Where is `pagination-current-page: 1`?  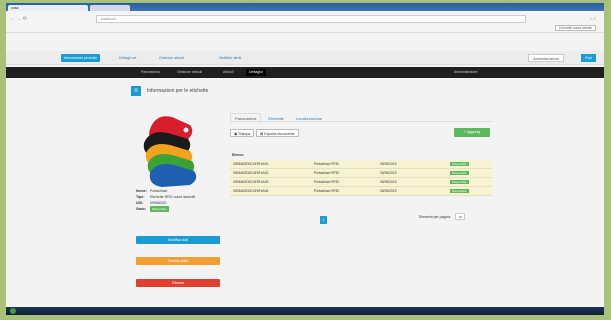
pagination-current-page: 1 is located at coordinates (323, 220).